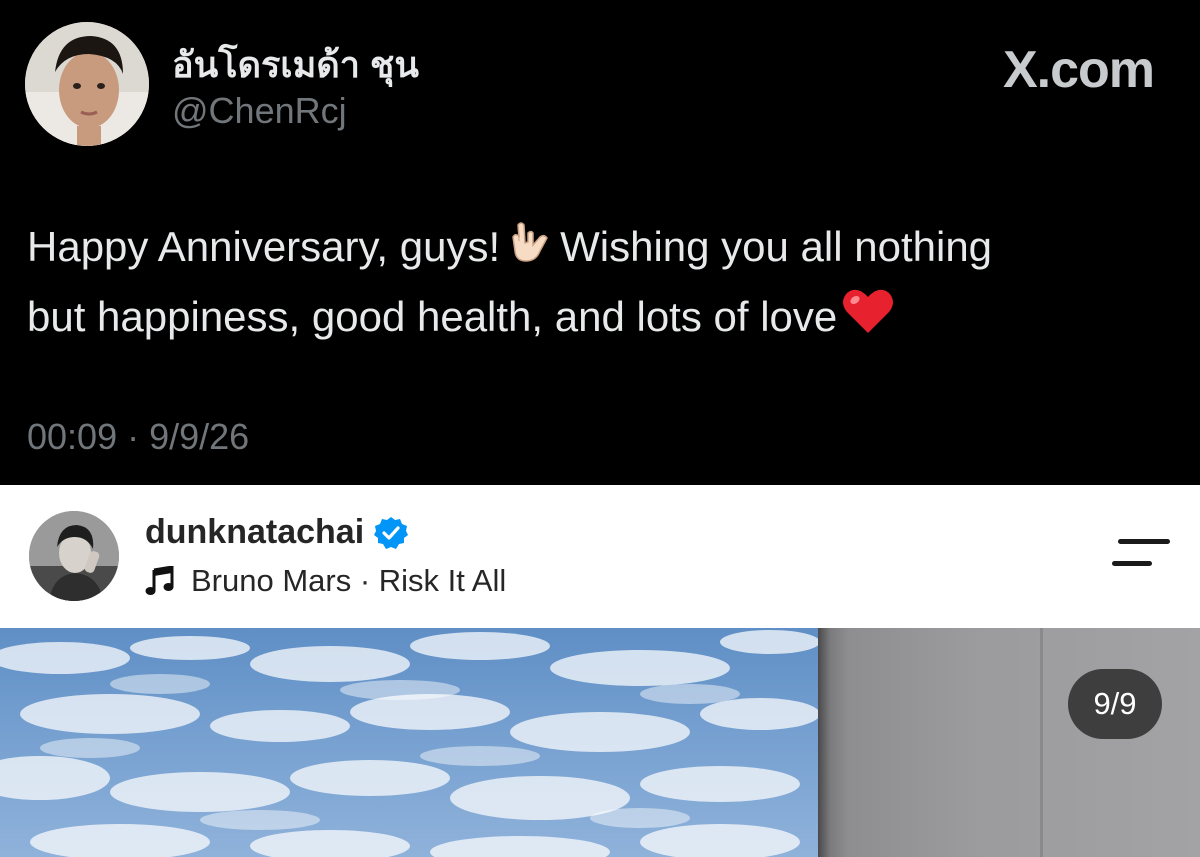  What do you see at coordinates (1078, 70) in the screenshot?
I see `x-brand-watermark: X.com` at bounding box center [1078, 70].